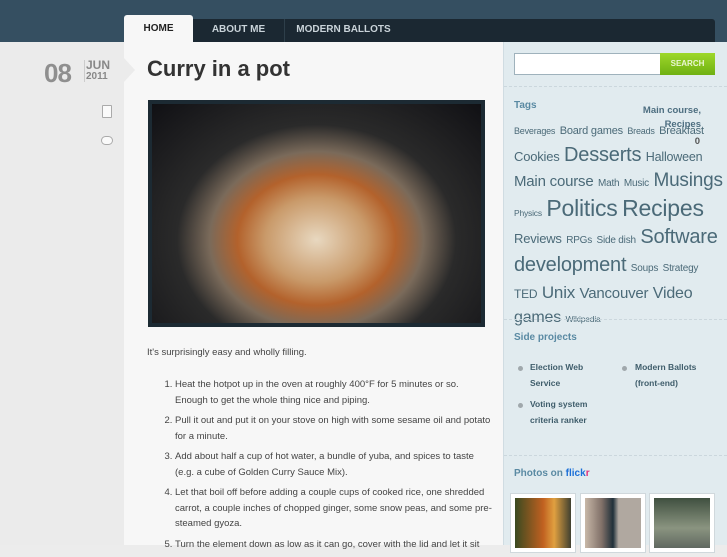 This screenshot has width=727, height=557. Describe the element at coordinates (681, 131) in the screenshot. I see `tag-link: Breakfast` at that location.